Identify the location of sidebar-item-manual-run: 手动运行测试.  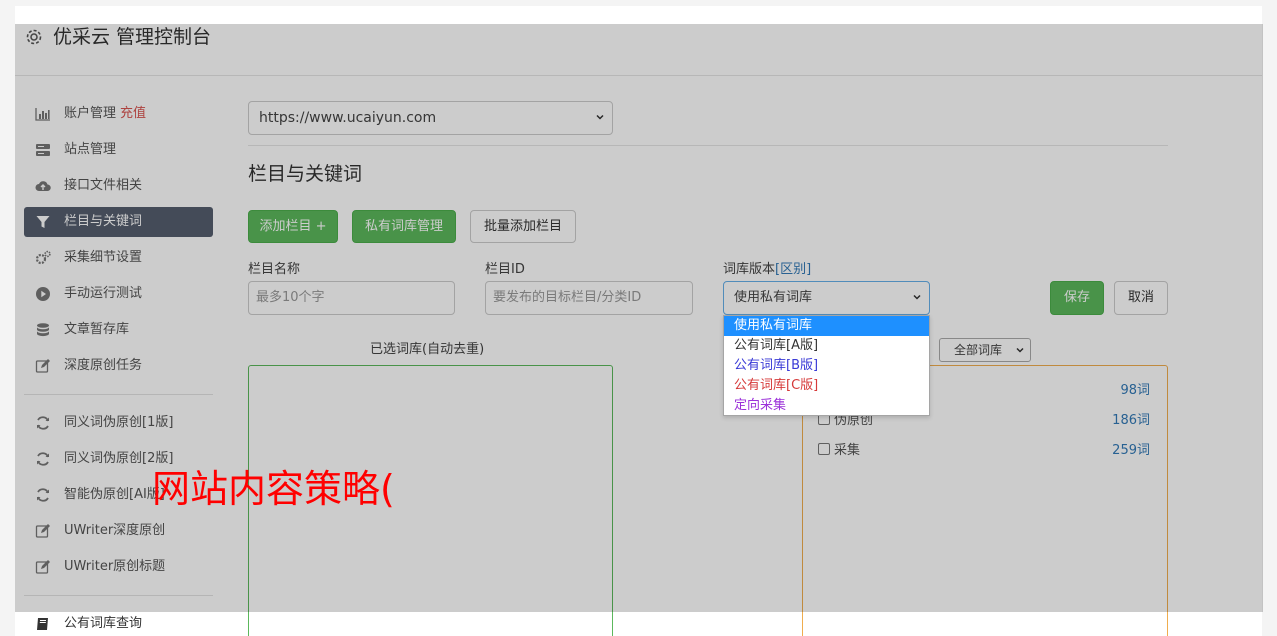
(118, 294).